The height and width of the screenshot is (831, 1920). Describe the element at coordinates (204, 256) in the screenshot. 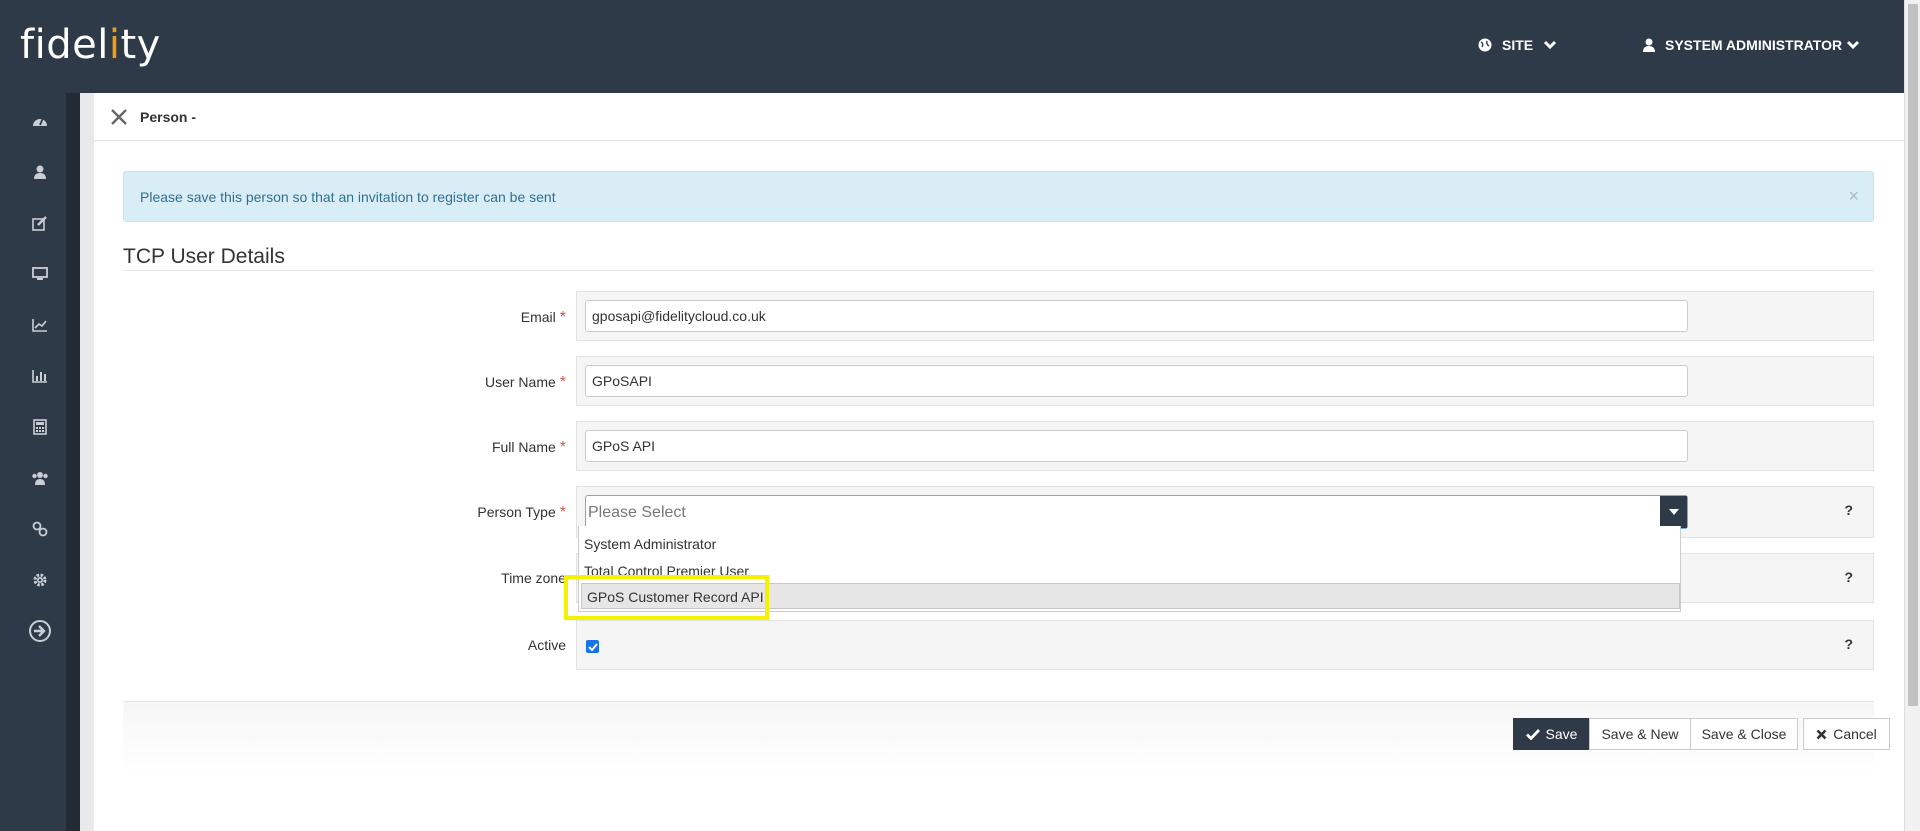

I see `section-title: TCP User Details` at that location.